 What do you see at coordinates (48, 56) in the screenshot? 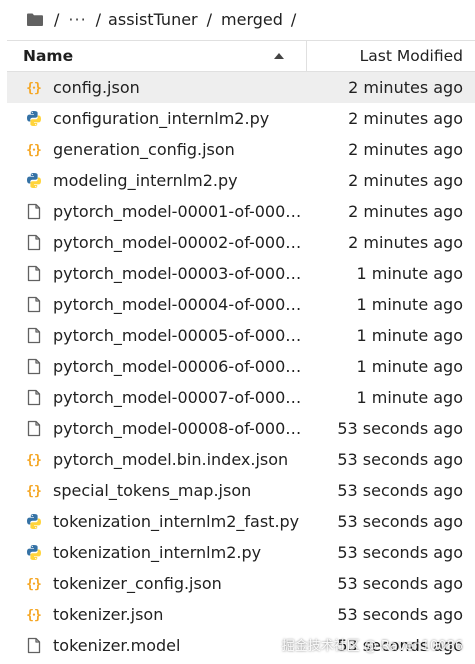
I see `column-header-name-label: Name` at bounding box center [48, 56].